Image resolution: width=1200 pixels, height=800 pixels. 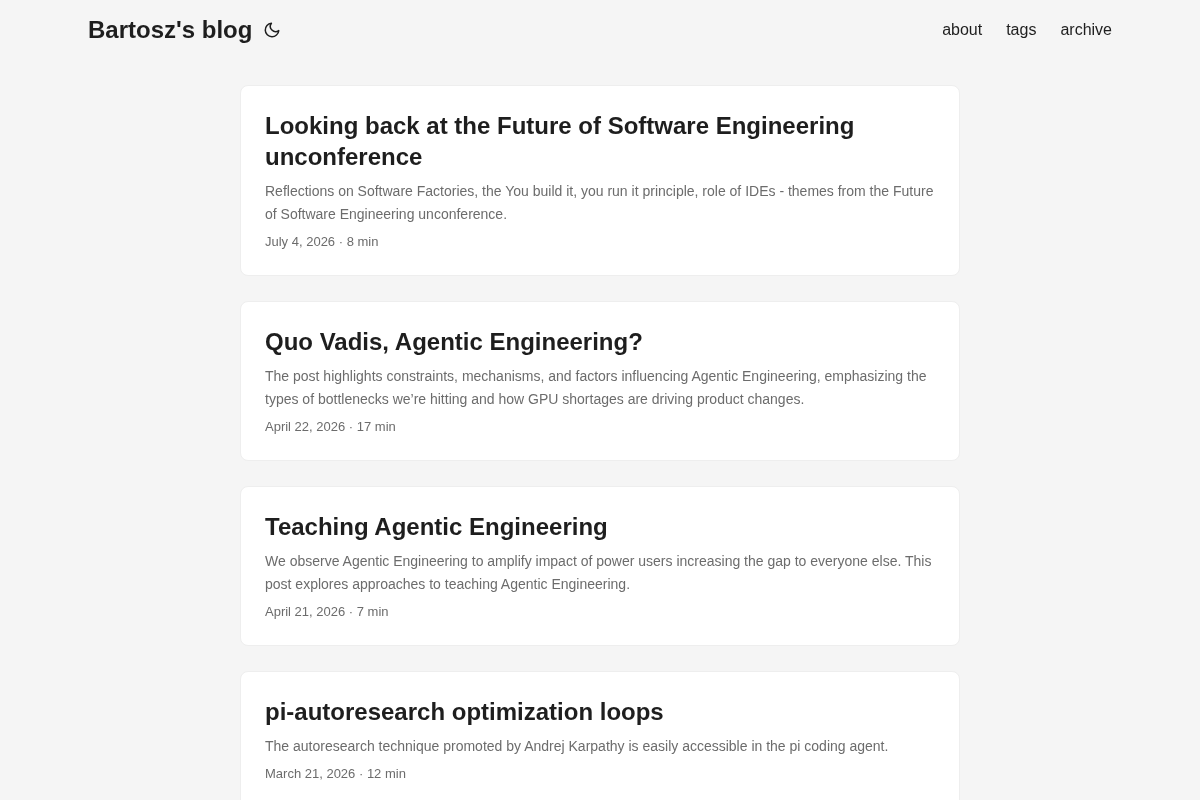 What do you see at coordinates (454, 342) in the screenshot?
I see `post-title: Quo Vadis, Agentic Engineering?` at bounding box center [454, 342].